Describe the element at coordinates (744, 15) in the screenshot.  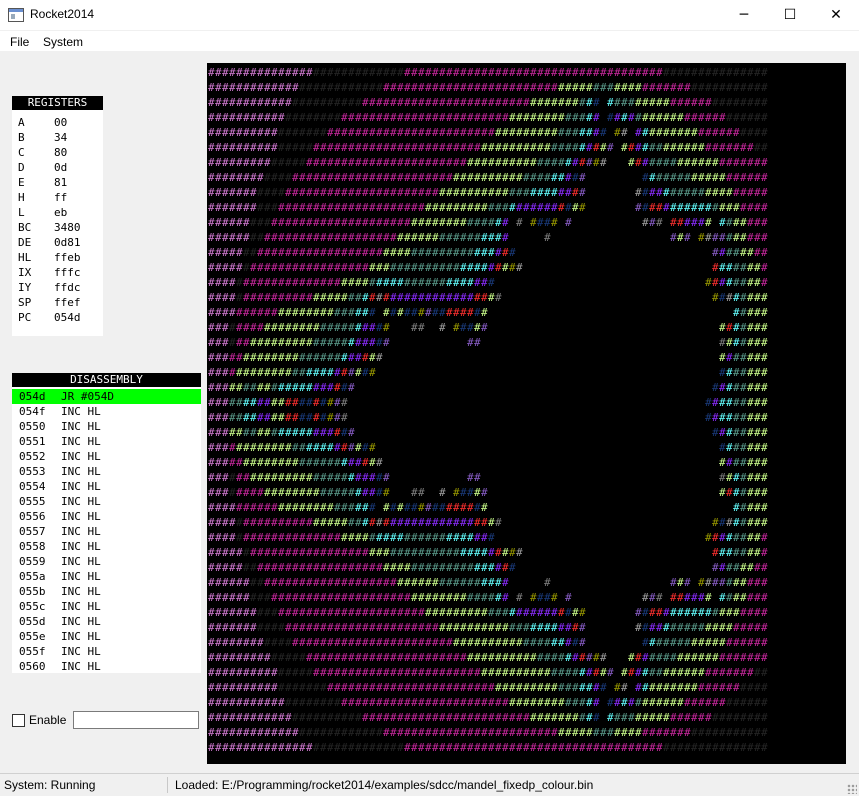
I see `minimize-button: ─` at that location.